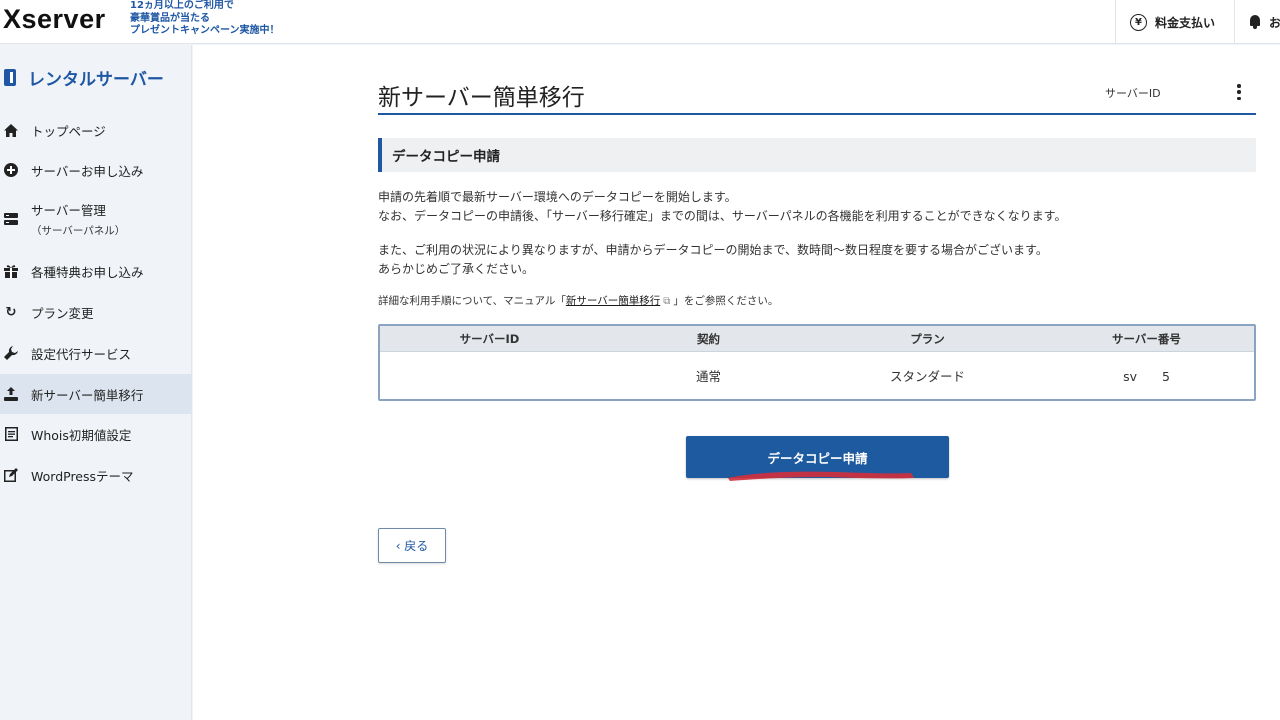 The image size is (1280, 720). I want to click on yen-icon: ¥, so click(1138, 22).